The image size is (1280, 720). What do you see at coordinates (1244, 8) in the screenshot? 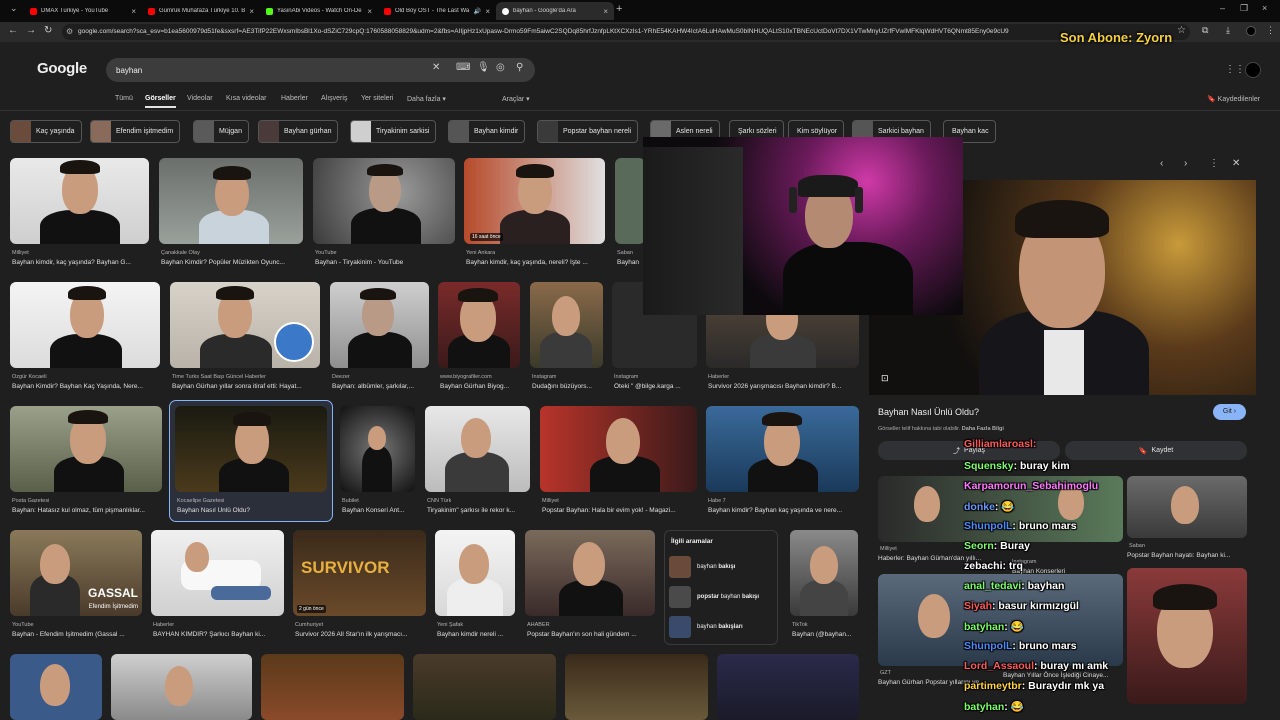
I see `maximize-icon: ❐` at bounding box center [1244, 8].